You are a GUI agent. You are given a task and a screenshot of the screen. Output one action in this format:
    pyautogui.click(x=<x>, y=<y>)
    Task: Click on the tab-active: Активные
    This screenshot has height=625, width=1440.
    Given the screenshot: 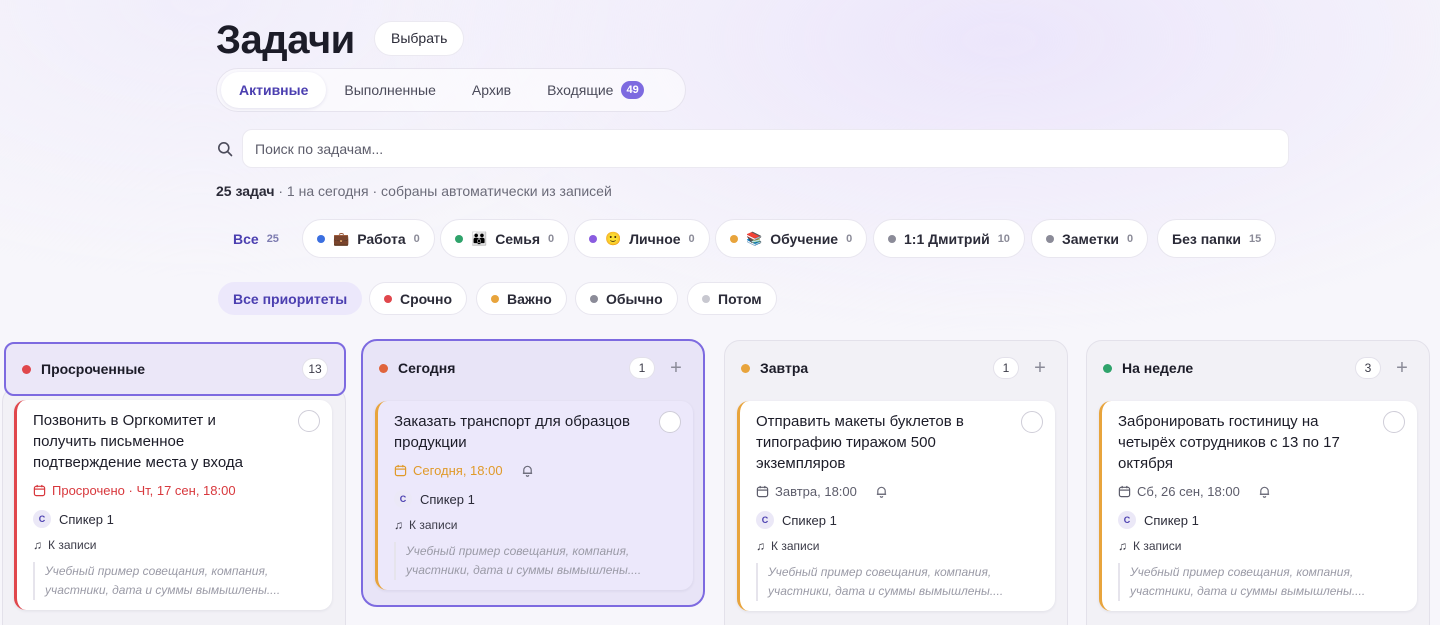 What is the action you would take?
    pyautogui.click(x=274, y=90)
    